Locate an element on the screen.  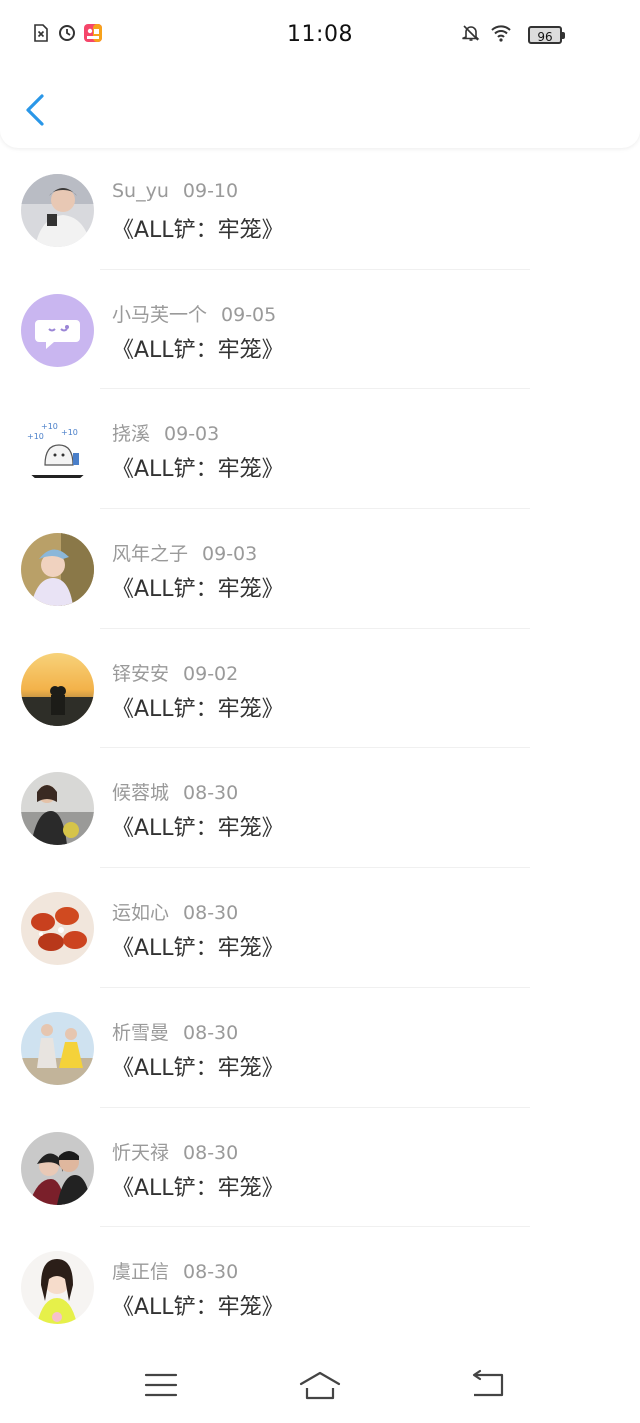
list-item: 虞正信 08-30 《ALL铲：牢笼》 is located at coordinates (320, 1287).